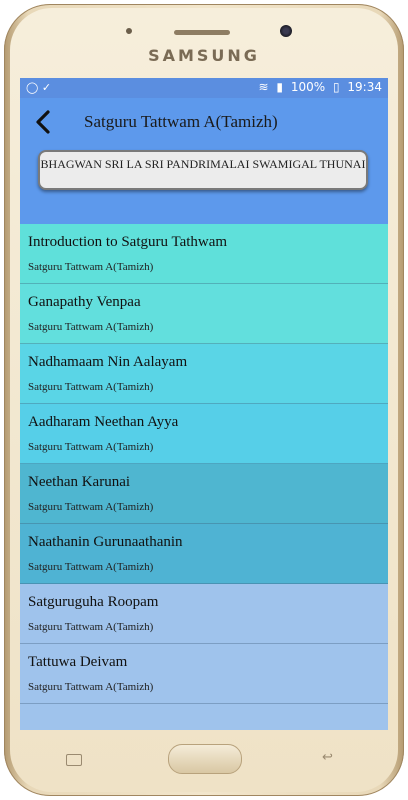 The width and height of the screenshot is (408, 800). What do you see at coordinates (205, 759) in the screenshot?
I see `home-button` at bounding box center [205, 759].